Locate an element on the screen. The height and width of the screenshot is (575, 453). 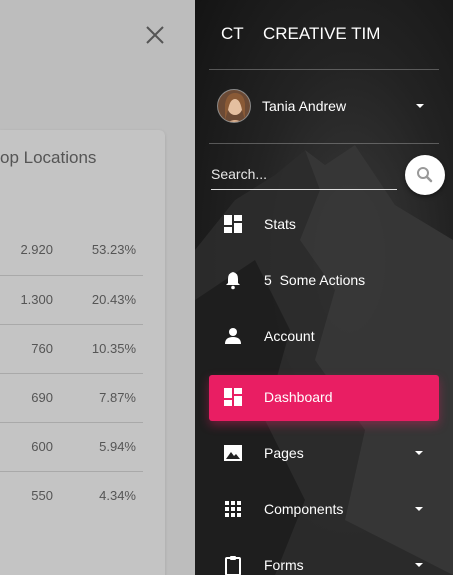
sidebar-item-some-actions: 5 Some Actions is located at coordinates (324, 280).